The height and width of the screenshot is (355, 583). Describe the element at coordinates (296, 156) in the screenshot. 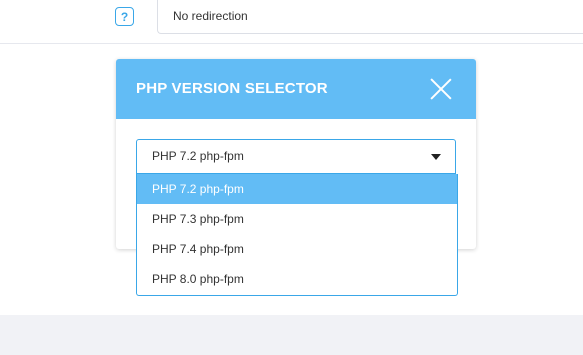

I see `php-version-select: PHP 7.2 php-fpm` at that location.